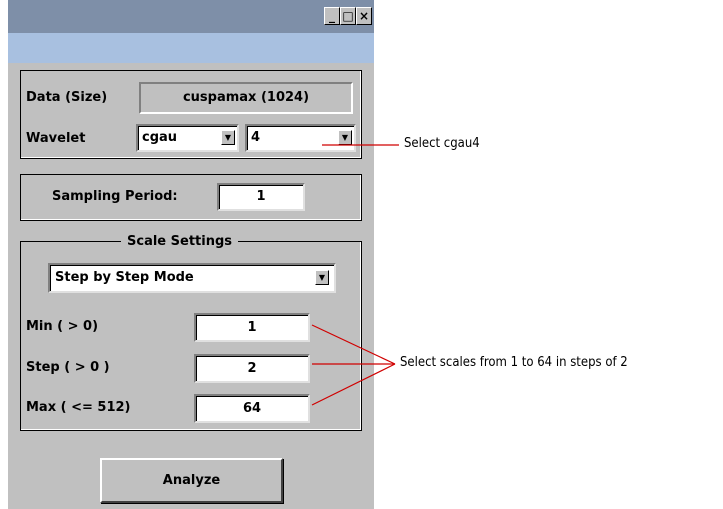 The width and height of the screenshot is (723, 509). I want to click on wavelet-annotation: Select cgau4, so click(442, 143).